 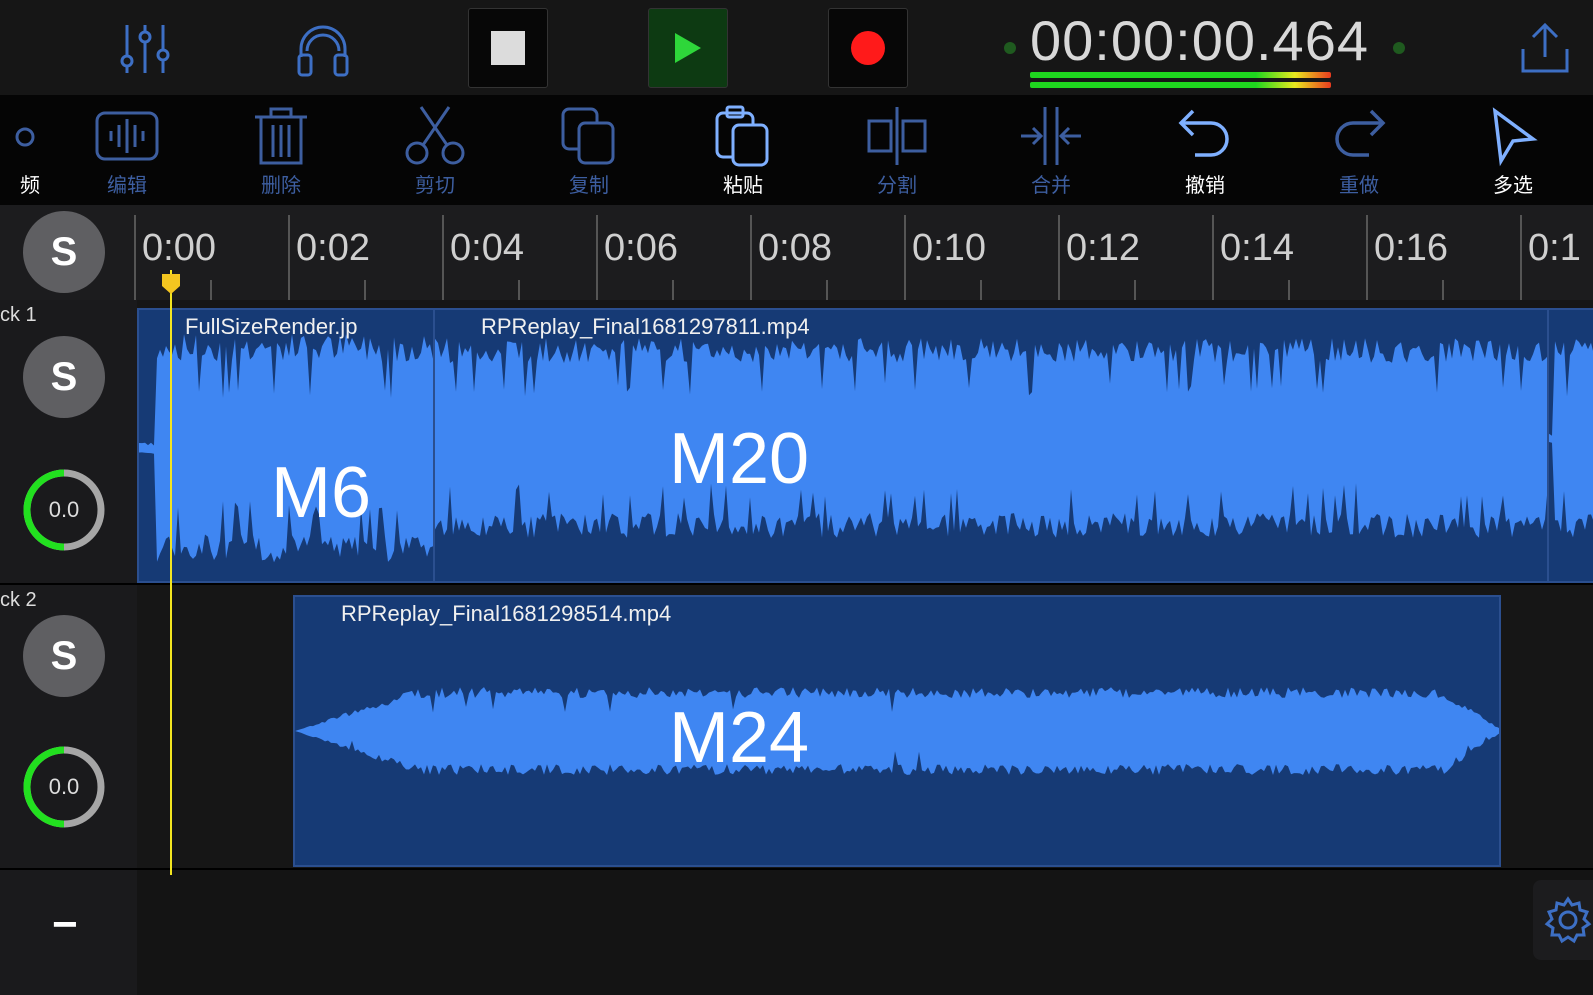 I want to click on level-meter-bar-left, so click(x=1180, y=75).